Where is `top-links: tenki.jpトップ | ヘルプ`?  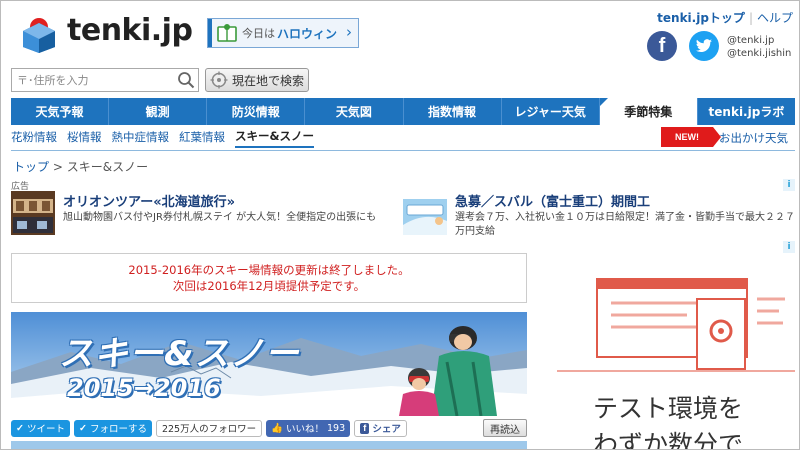
top-links: tenki.jpトップ | ヘルプ is located at coordinates (725, 17).